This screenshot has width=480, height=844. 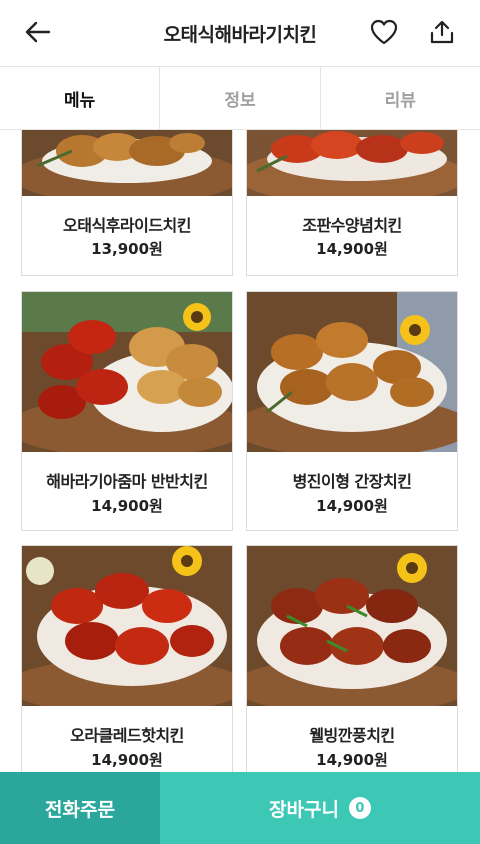 What do you see at coordinates (80, 98) in the screenshot?
I see `tab-menu: 메뉴` at bounding box center [80, 98].